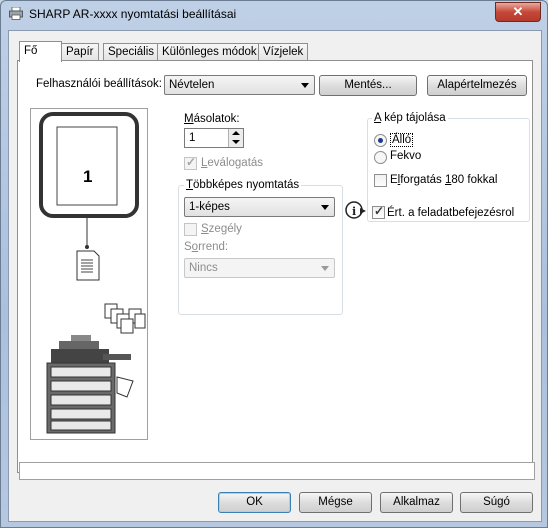 This screenshot has height=528, width=548. I want to click on copies-value: 1, so click(192, 138).